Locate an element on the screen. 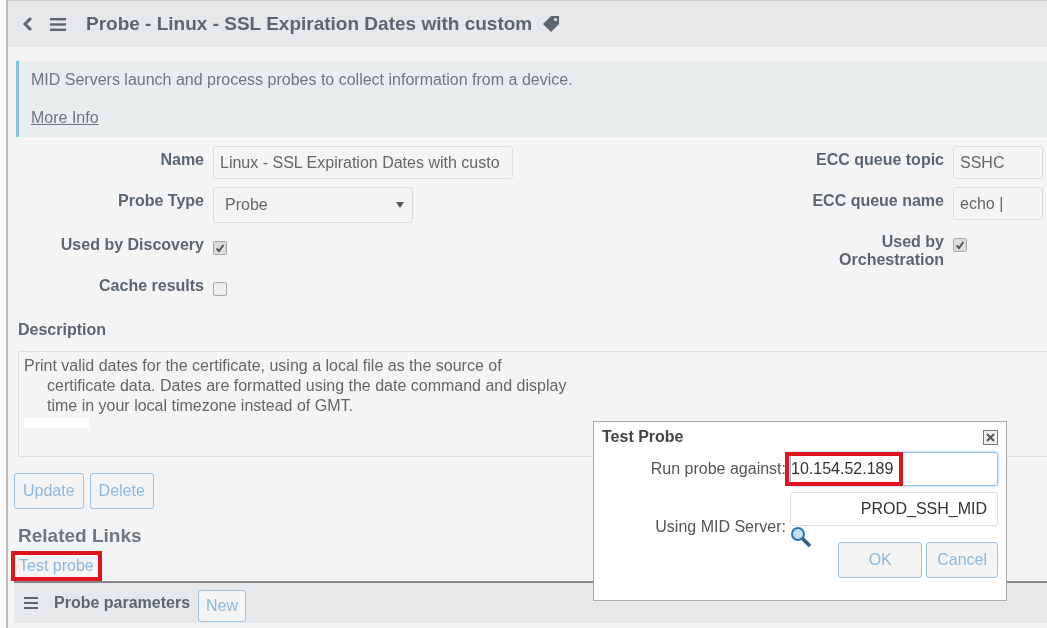 The width and height of the screenshot is (1047, 628). more-info-link: More Info is located at coordinates (65, 118).